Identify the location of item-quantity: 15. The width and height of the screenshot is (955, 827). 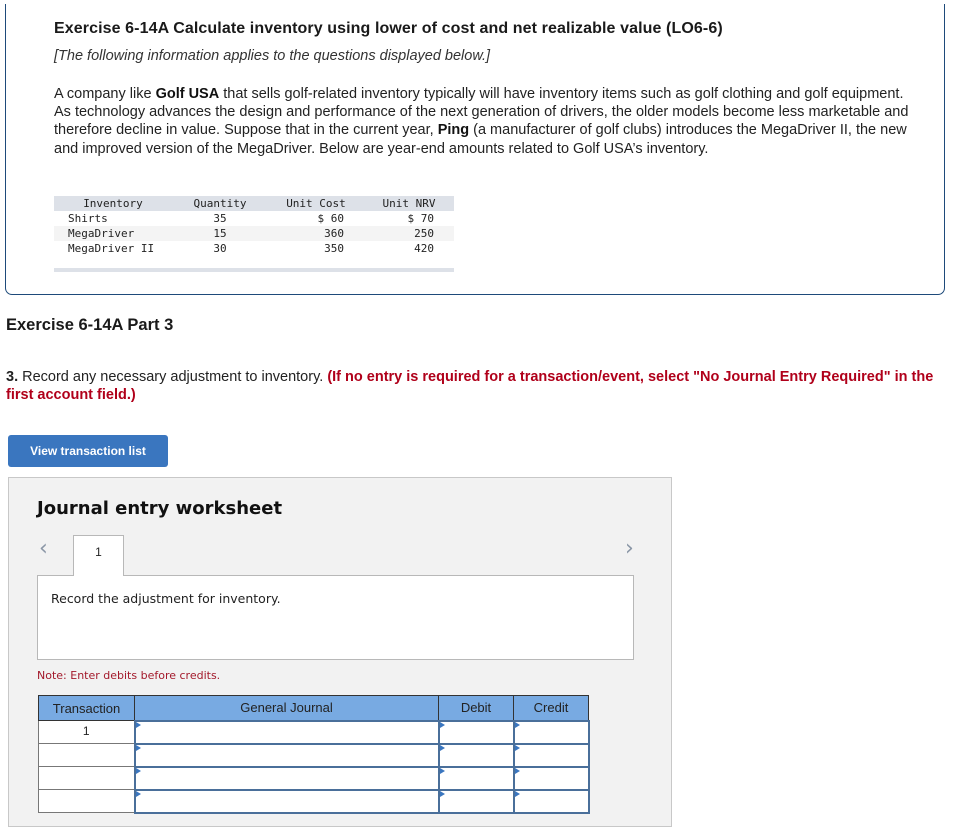
(220, 233).